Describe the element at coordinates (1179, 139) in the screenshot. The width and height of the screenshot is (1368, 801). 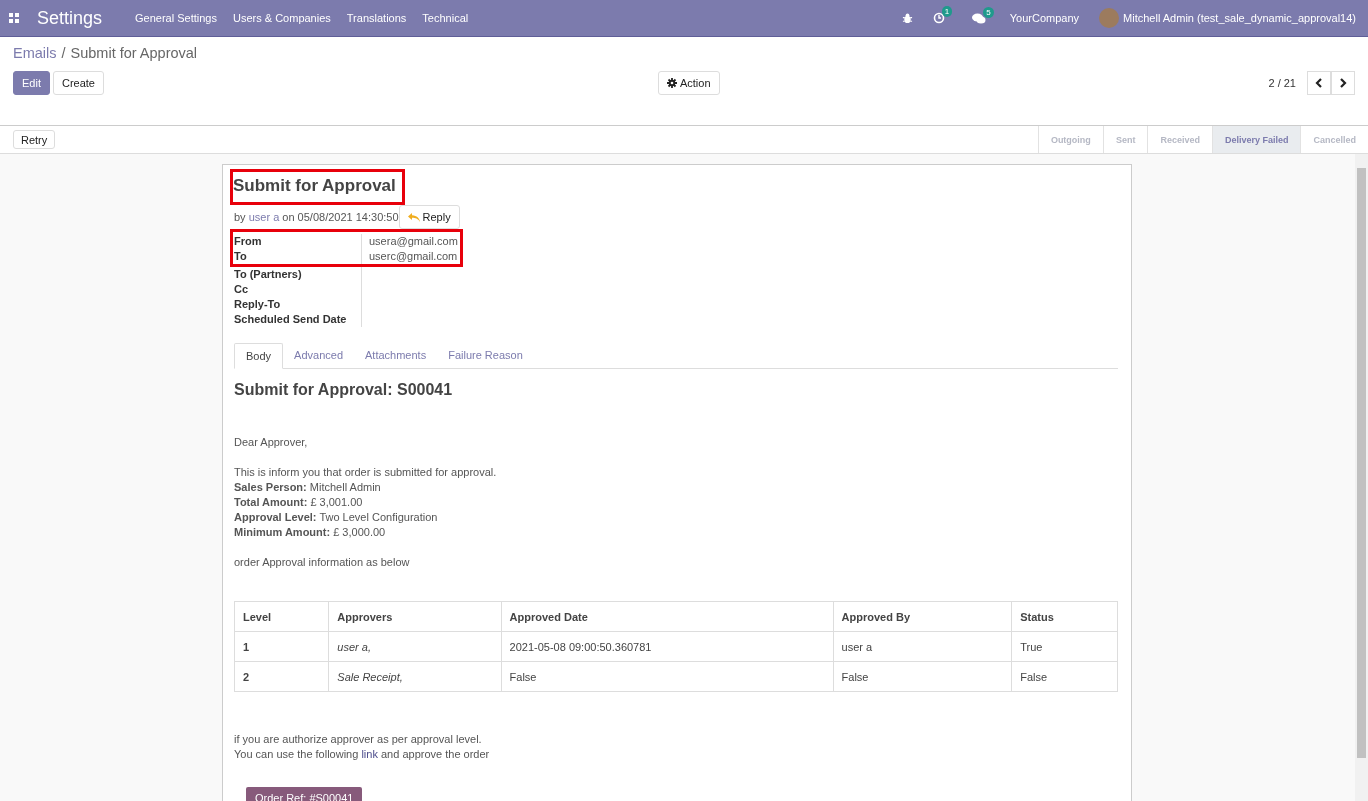
I see `status-stage: Received` at that location.